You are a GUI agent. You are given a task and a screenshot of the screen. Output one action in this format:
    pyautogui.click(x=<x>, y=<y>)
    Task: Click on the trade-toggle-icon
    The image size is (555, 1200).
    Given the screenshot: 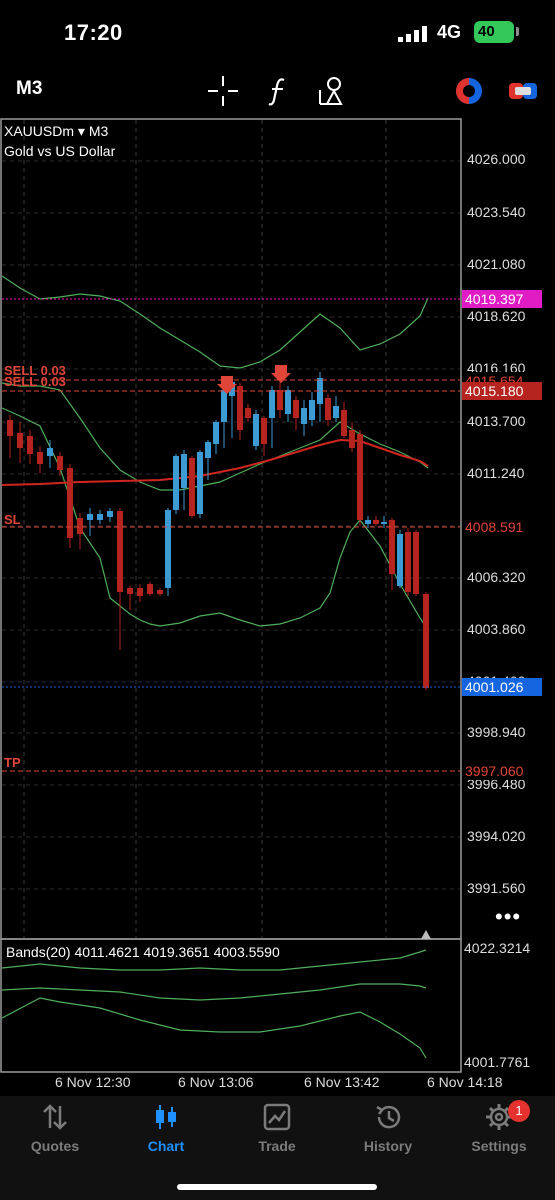 What is the action you would take?
    pyautogui.click(x=469, y=91)
    